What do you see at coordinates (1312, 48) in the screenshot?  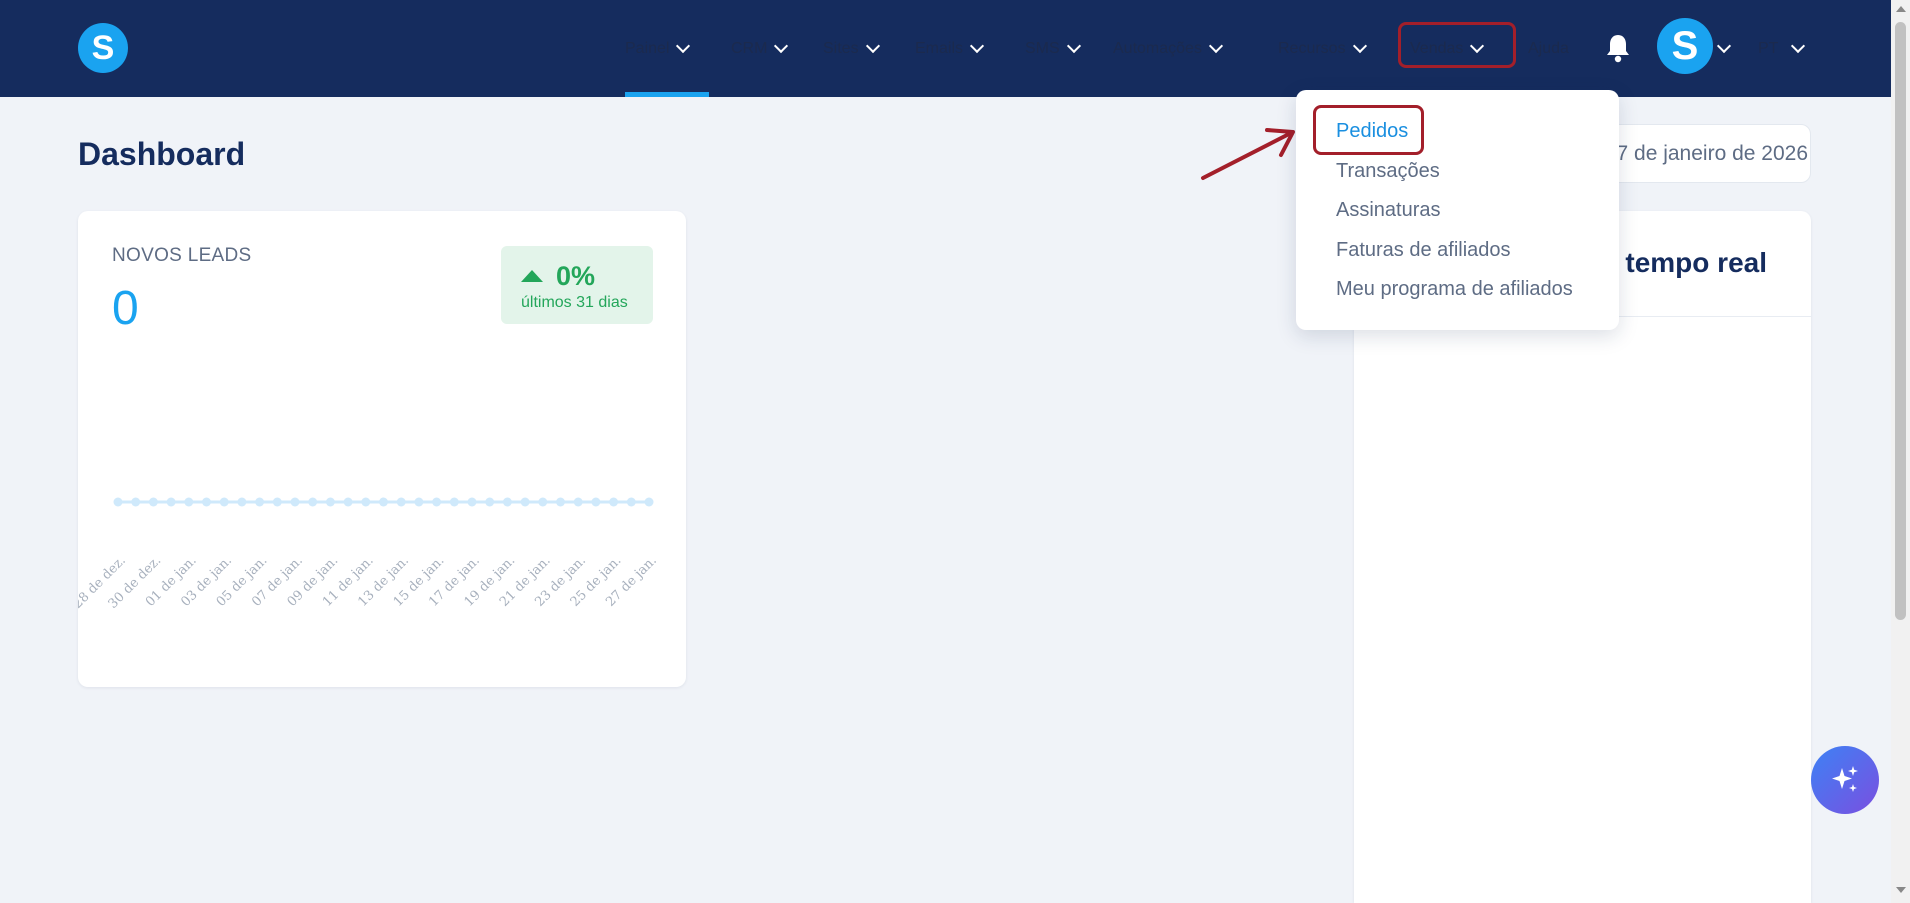 I see `nav-recursos-label: Recursos` at bounding box center [1312, 48].